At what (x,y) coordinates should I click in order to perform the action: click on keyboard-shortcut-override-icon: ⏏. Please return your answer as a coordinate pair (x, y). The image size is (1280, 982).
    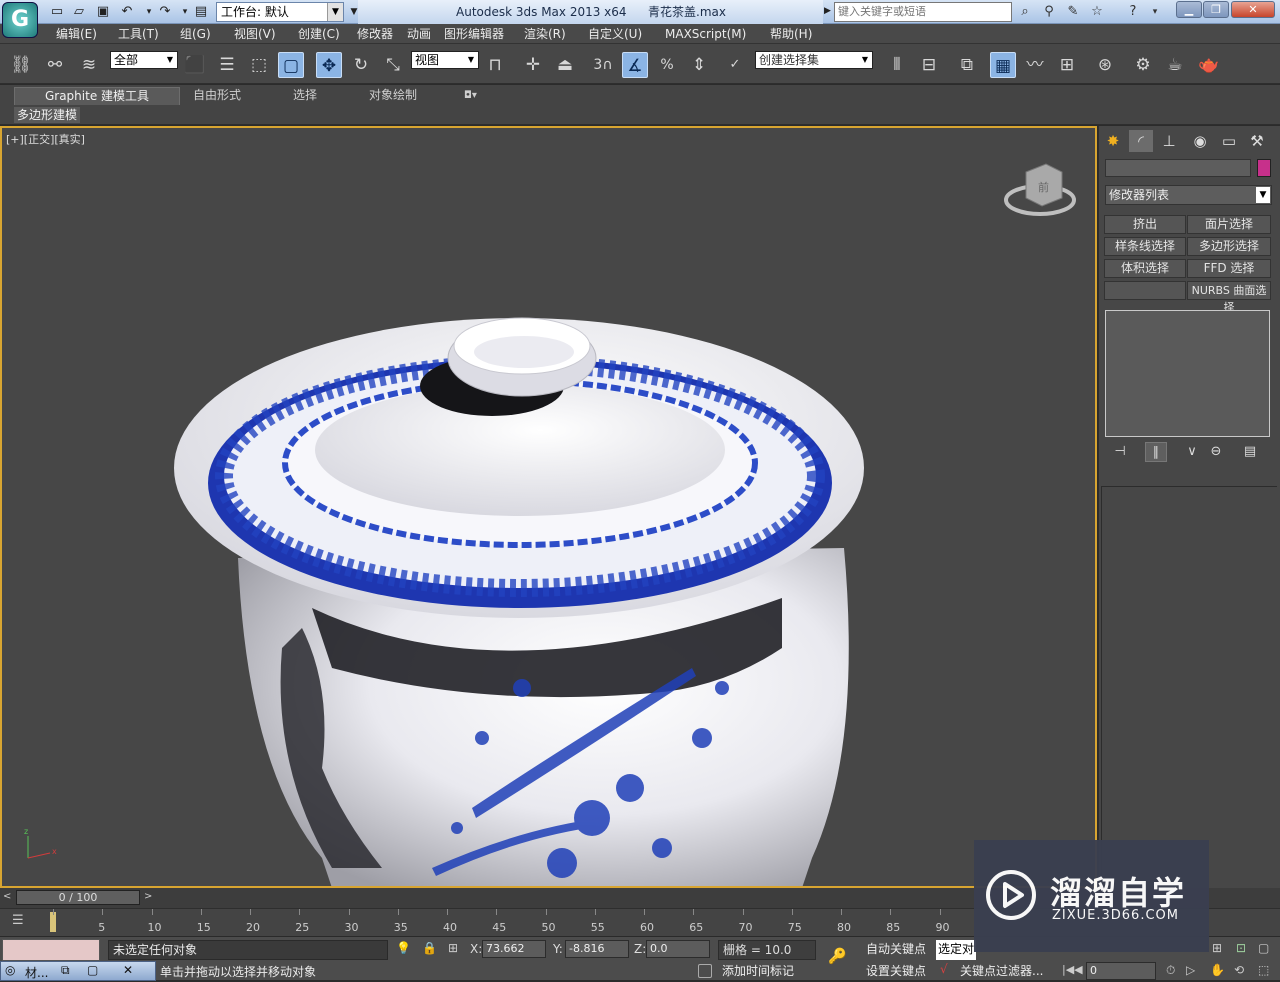
    Looking at the image, I should click on (565, 65).